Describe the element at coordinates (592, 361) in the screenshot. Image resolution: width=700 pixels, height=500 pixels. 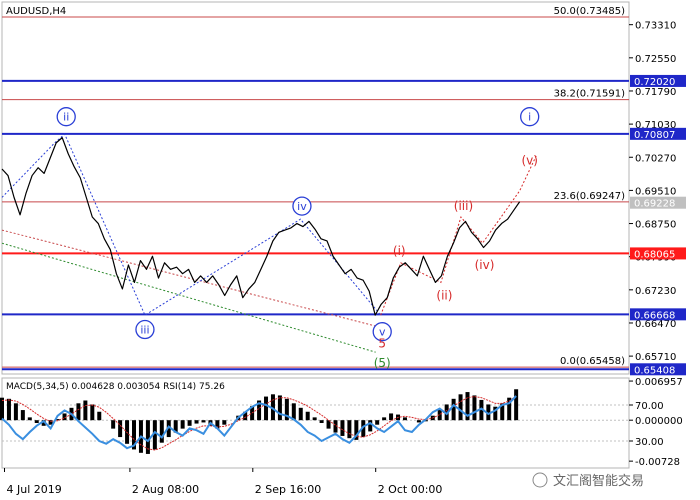
I see `fib-level-label: 0.0(0.65458)` at that location.